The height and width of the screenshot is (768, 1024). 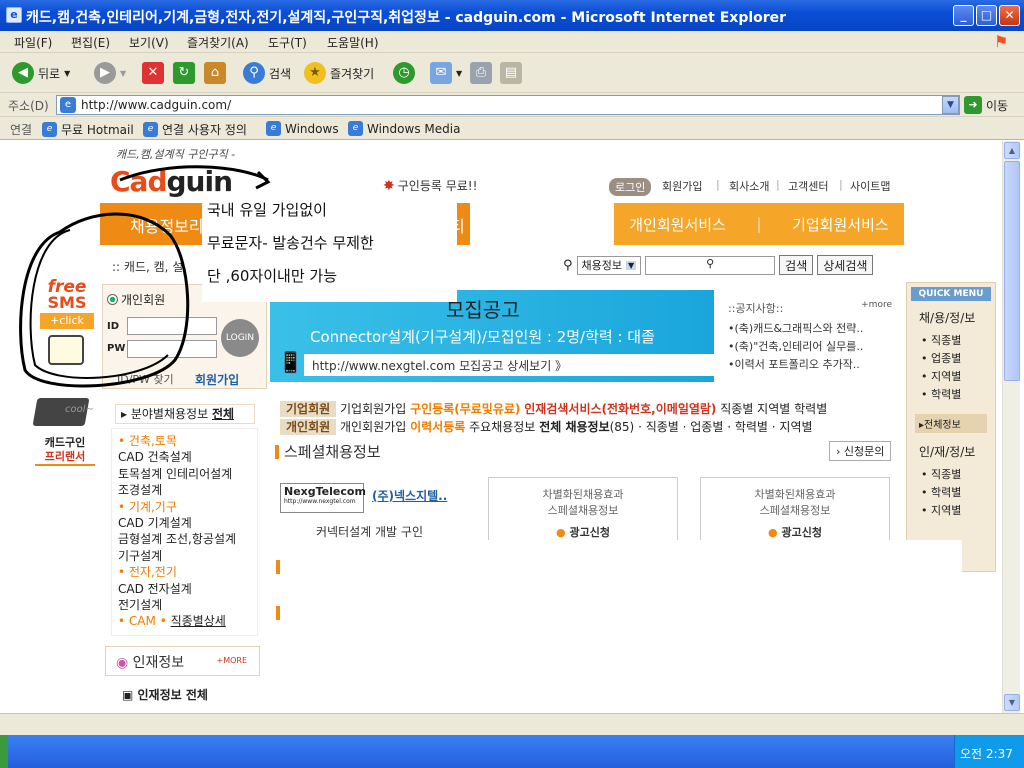 What do you see at coordinates (88, 129) in the screenshot?
I see `link-hotmail: e 무료 Hotmail` at bounding box center [88, 129].